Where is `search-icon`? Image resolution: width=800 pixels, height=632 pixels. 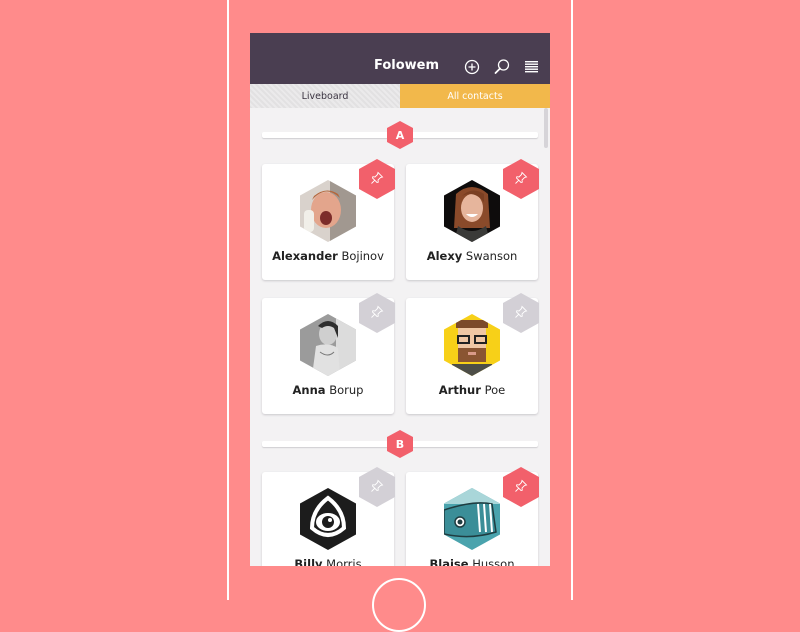 search-icon is located at coordinates (502, 67).